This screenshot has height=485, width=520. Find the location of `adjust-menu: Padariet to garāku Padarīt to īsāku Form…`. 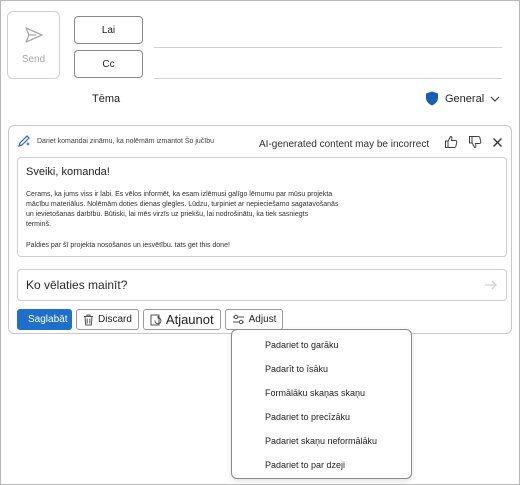

adjust-menu: Padariet to garāku Padarīt to īsāku Form… is located at coordinates (321, 404).